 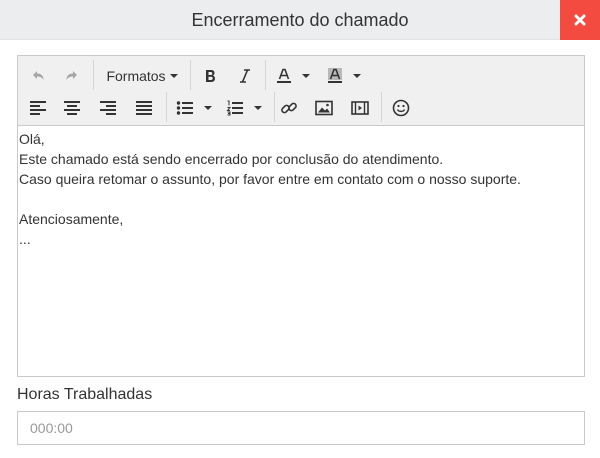 I want to click on text-color-button, so click(x=293, y=76).